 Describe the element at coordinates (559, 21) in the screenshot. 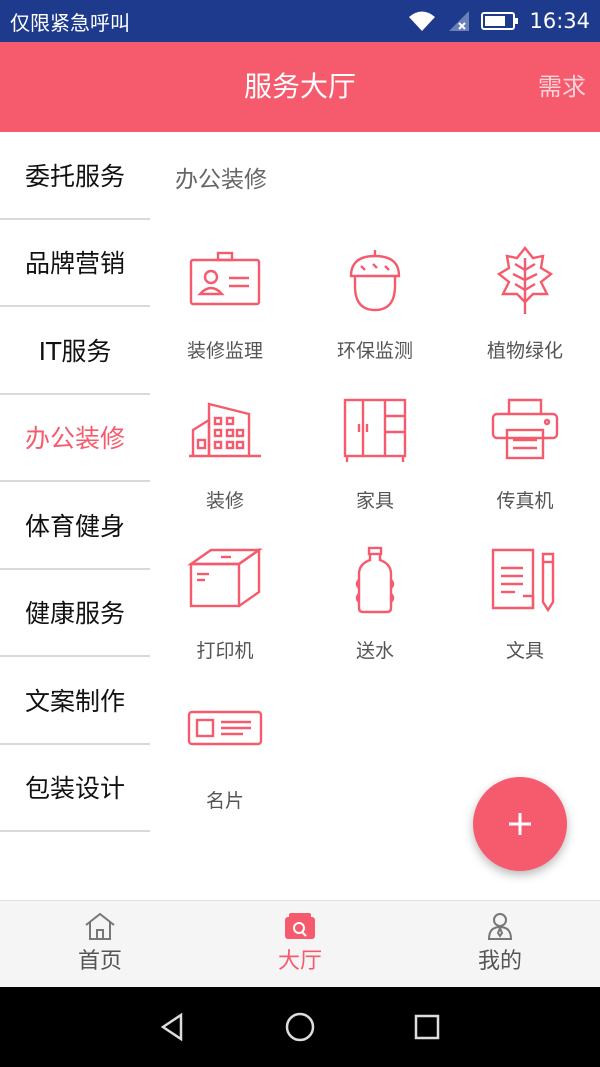

I see `status-time: 16:34` at that location.